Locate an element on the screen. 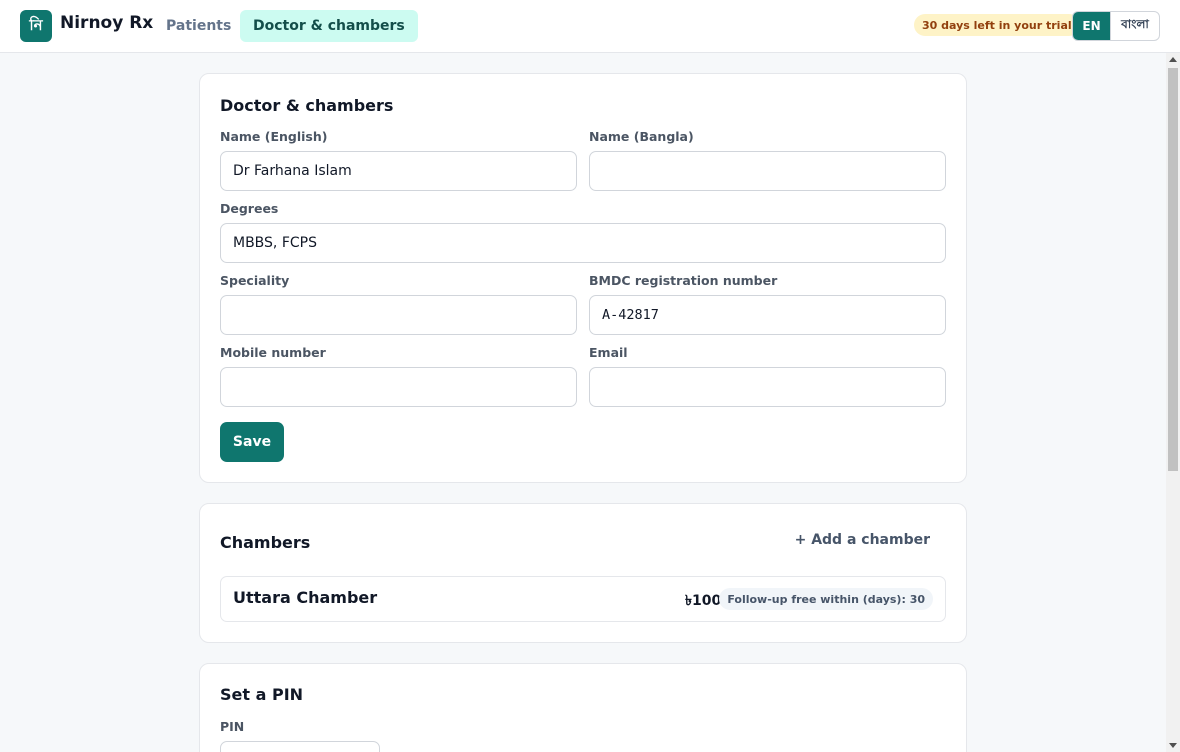  add-chamber-button: + Add a chamber is located at coordinates (862, 540).